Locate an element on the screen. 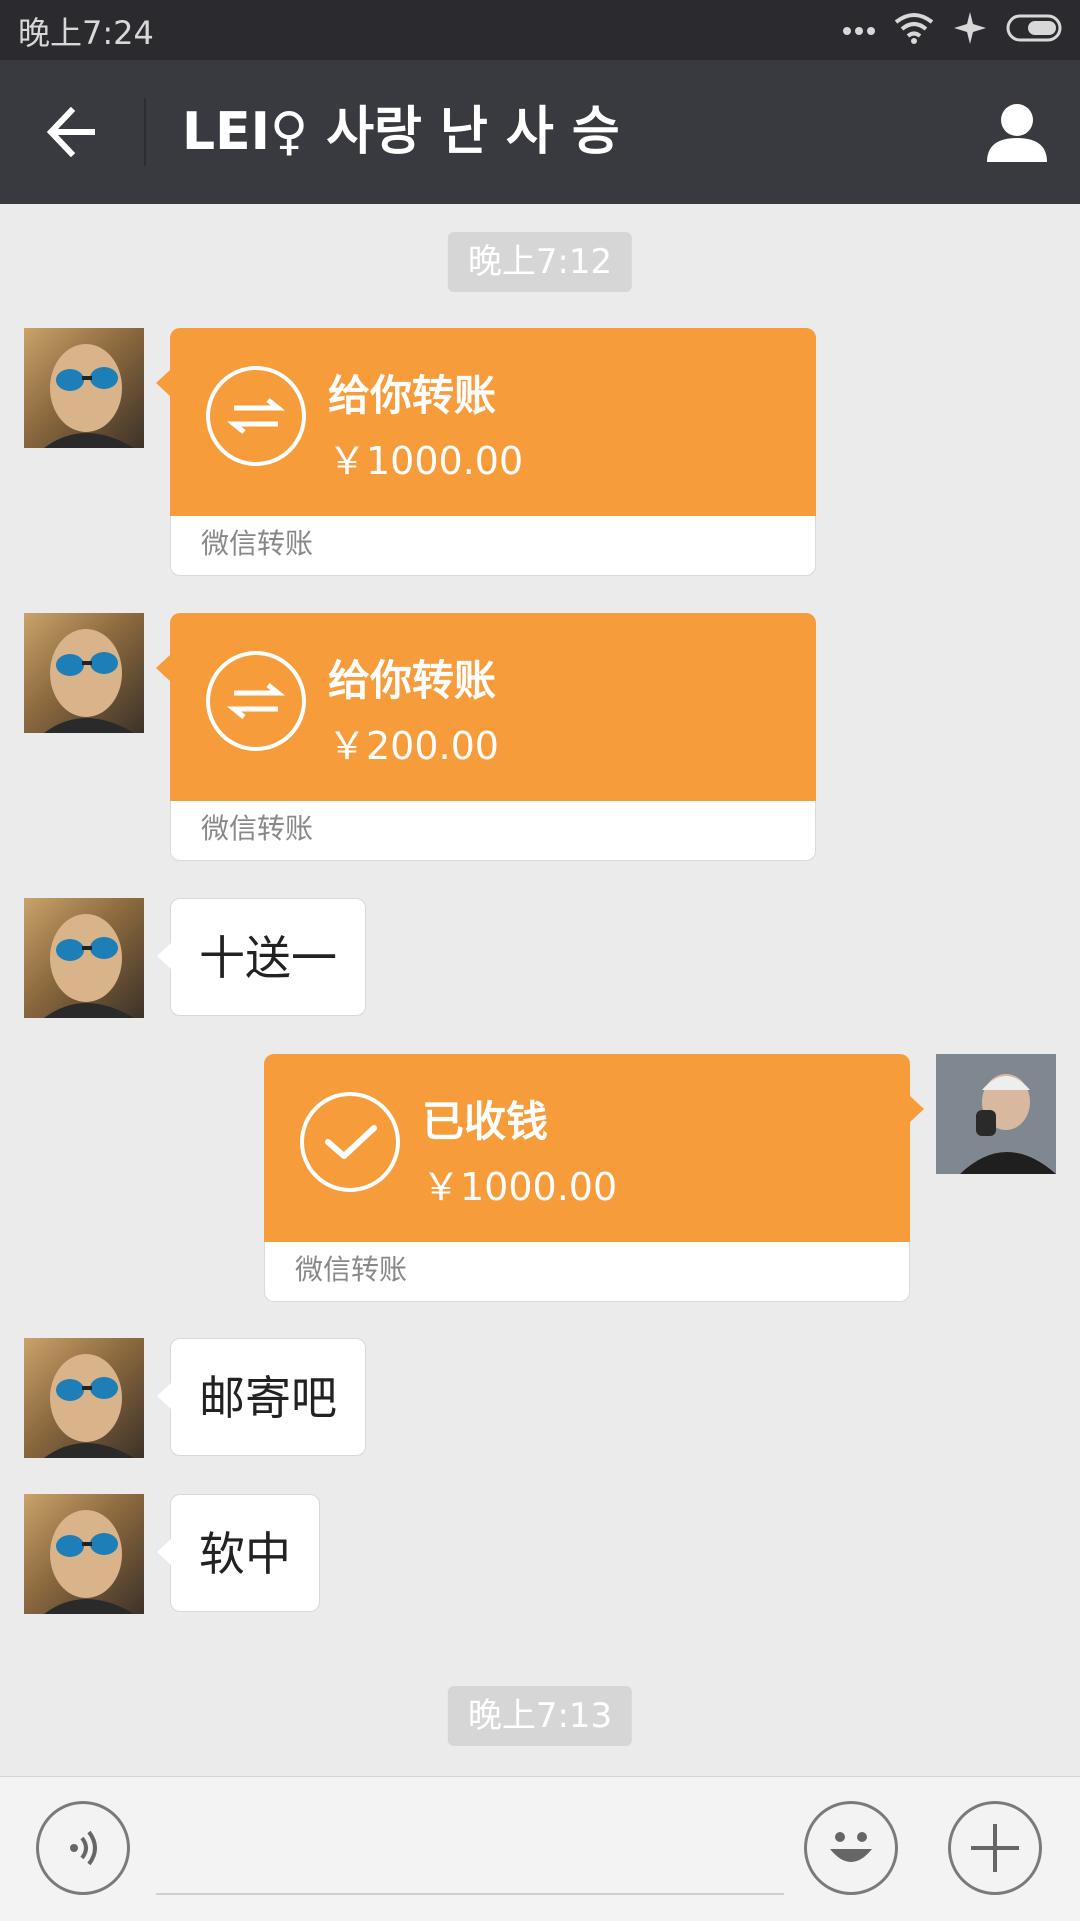  transfer-message: 已收钱 ￥1000.00 微信转账 is located at coordinates (594, 1178).